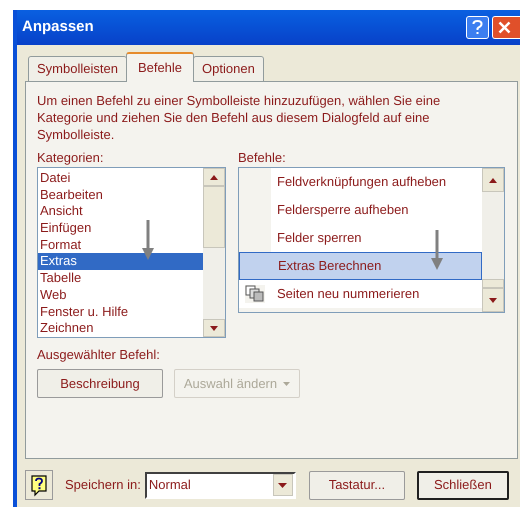 The width and height of the screenshot is (520, 507). What do you see at coordinates (120, 245) in the screenshot?
I see `category-item: Format` at bounding box center [120, 245].